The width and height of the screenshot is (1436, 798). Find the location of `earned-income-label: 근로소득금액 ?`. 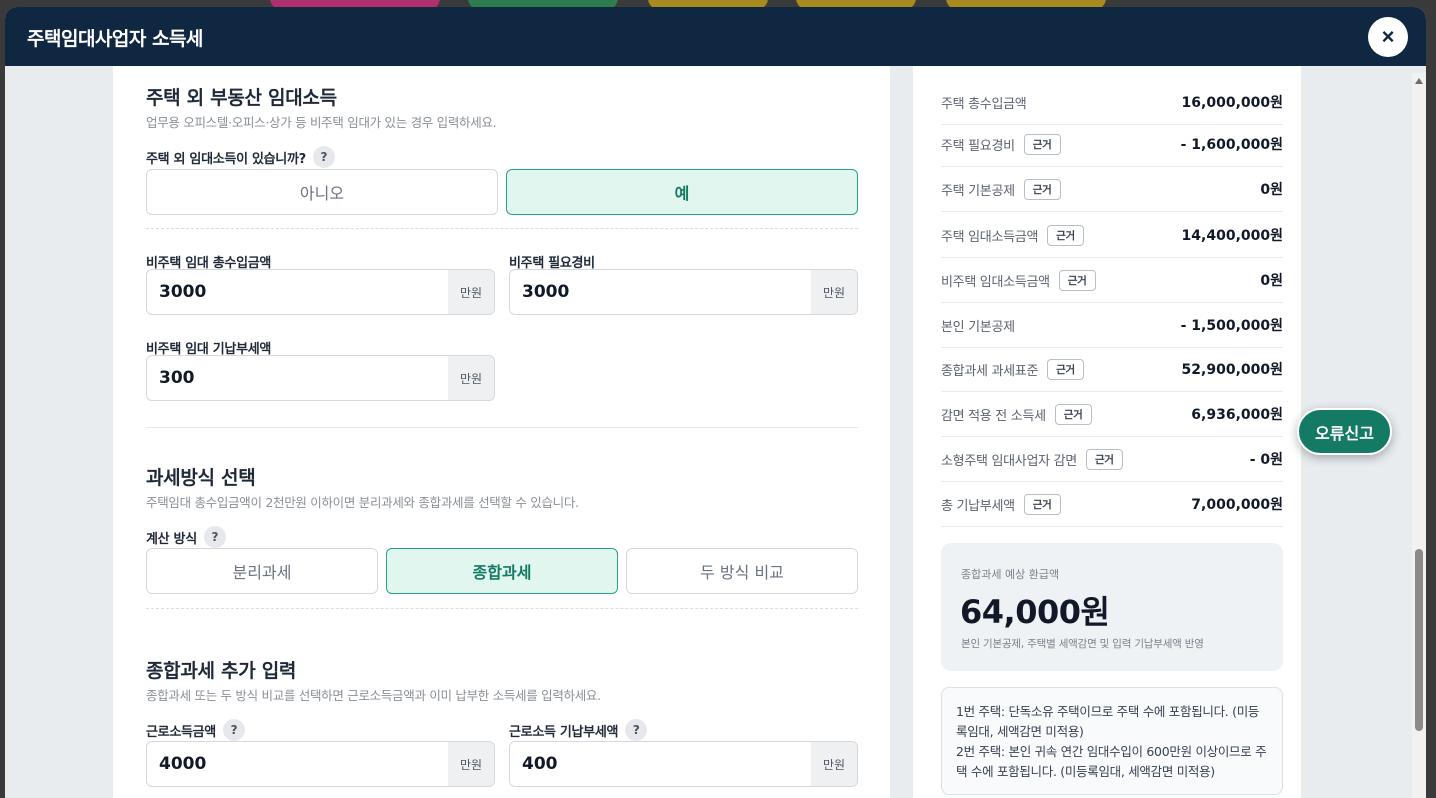

earned-income-label: 근로소득금액 ? is located at coordinates (195, 730).